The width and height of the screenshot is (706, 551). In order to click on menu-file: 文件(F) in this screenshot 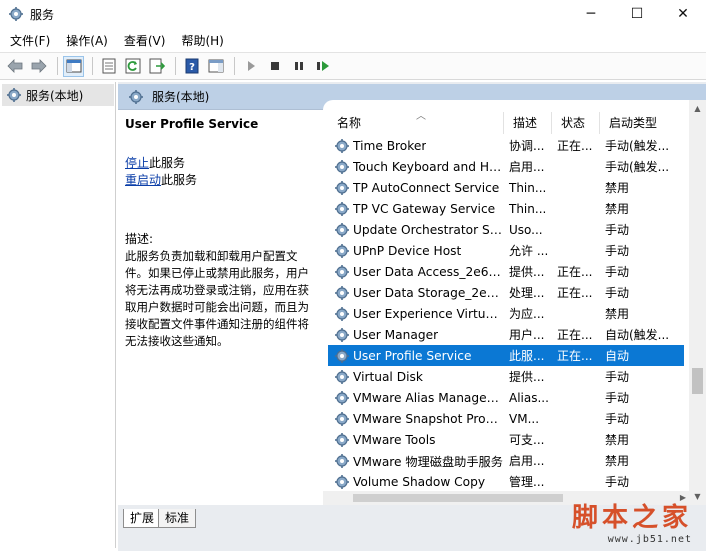, I will do `click(30, 41)`.